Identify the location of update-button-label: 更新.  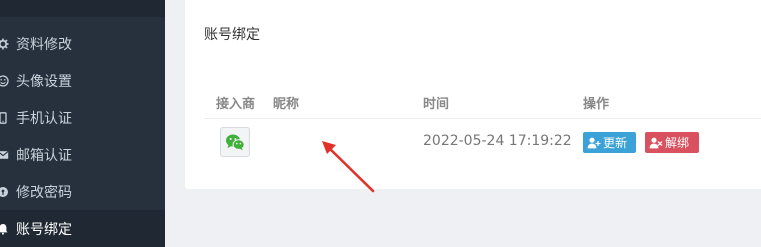
(615, 143).